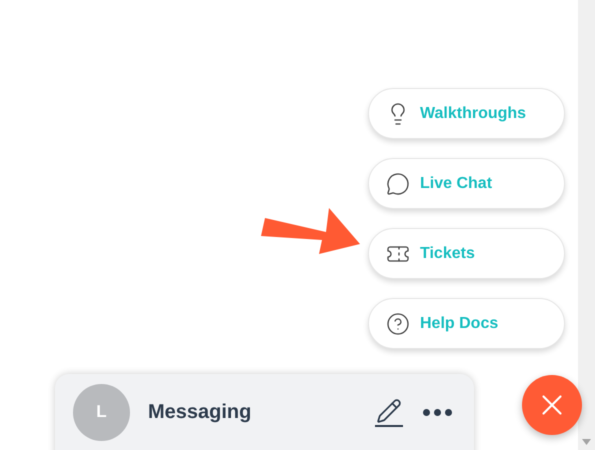 This screenshot has width=595, height=450. What do you see at coordinates (586, 225) in the screenshot?
I see `scrollbar` at bounding box center [586, 225].